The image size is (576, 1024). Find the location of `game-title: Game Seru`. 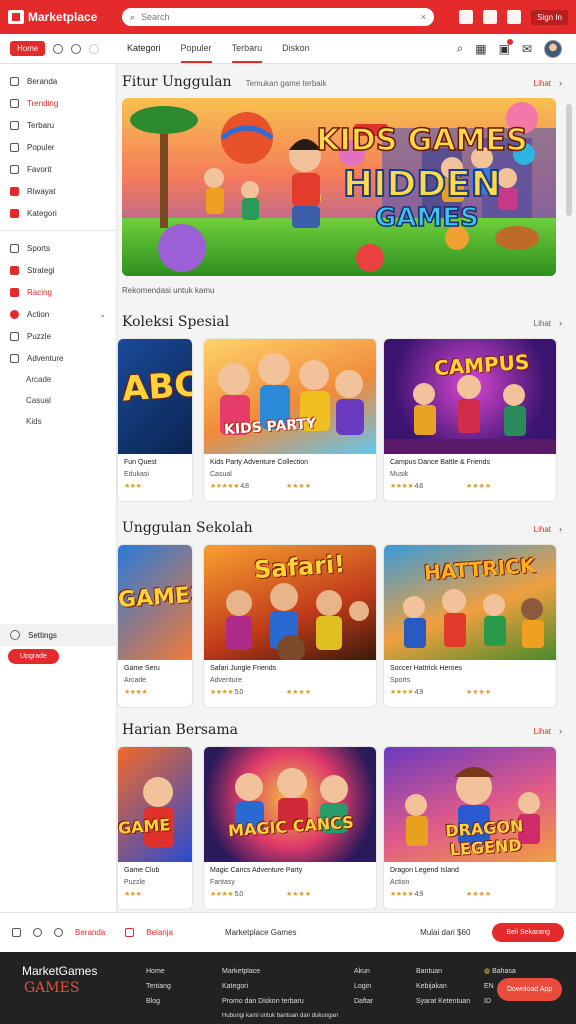

game-title: Game Seru is located at coordinates (142, 668).